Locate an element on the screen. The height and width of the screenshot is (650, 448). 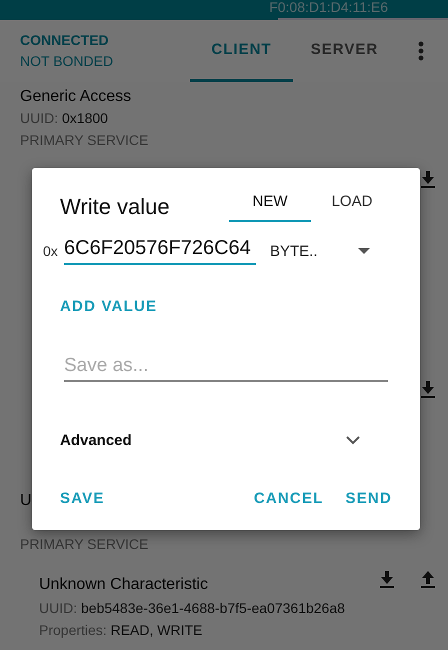
service-name: U is located at coordinates (26, 501).